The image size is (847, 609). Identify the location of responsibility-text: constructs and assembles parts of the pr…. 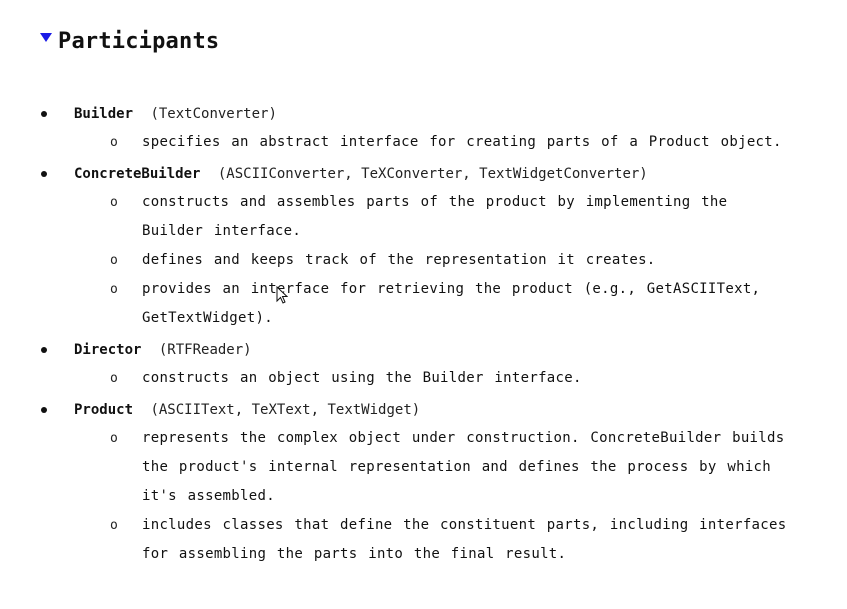
(435, 216).